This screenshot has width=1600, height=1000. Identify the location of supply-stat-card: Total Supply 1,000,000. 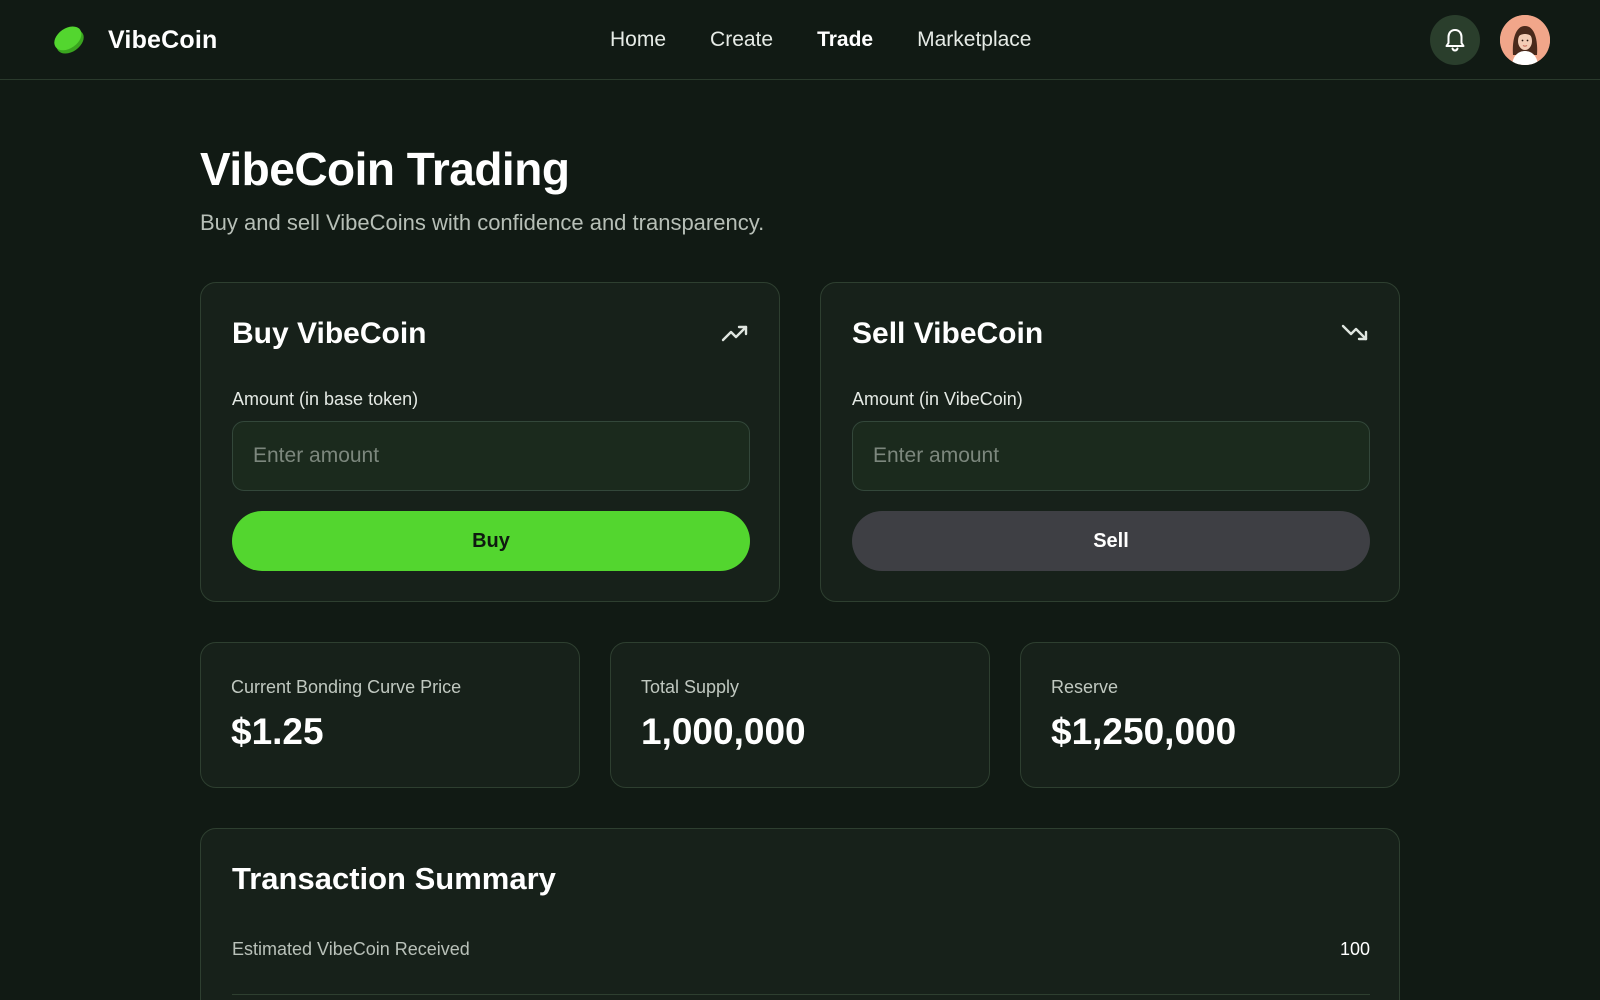
(800, 715).